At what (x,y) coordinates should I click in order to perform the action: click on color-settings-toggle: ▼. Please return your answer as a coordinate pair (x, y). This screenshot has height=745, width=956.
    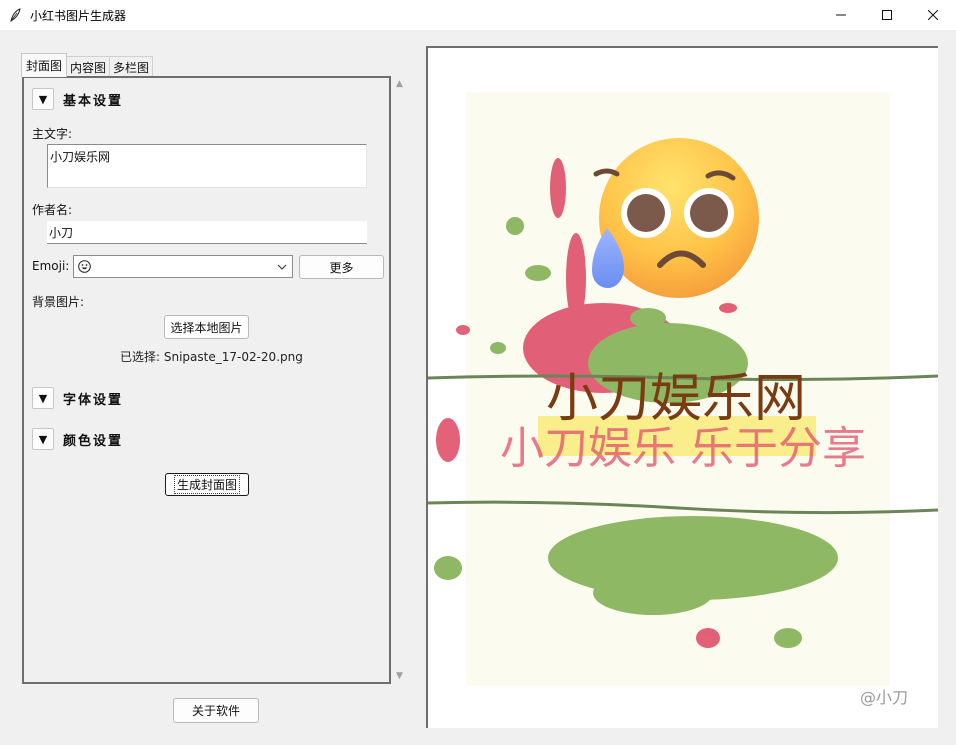
    Looking at the image, I should click on (43, 439).